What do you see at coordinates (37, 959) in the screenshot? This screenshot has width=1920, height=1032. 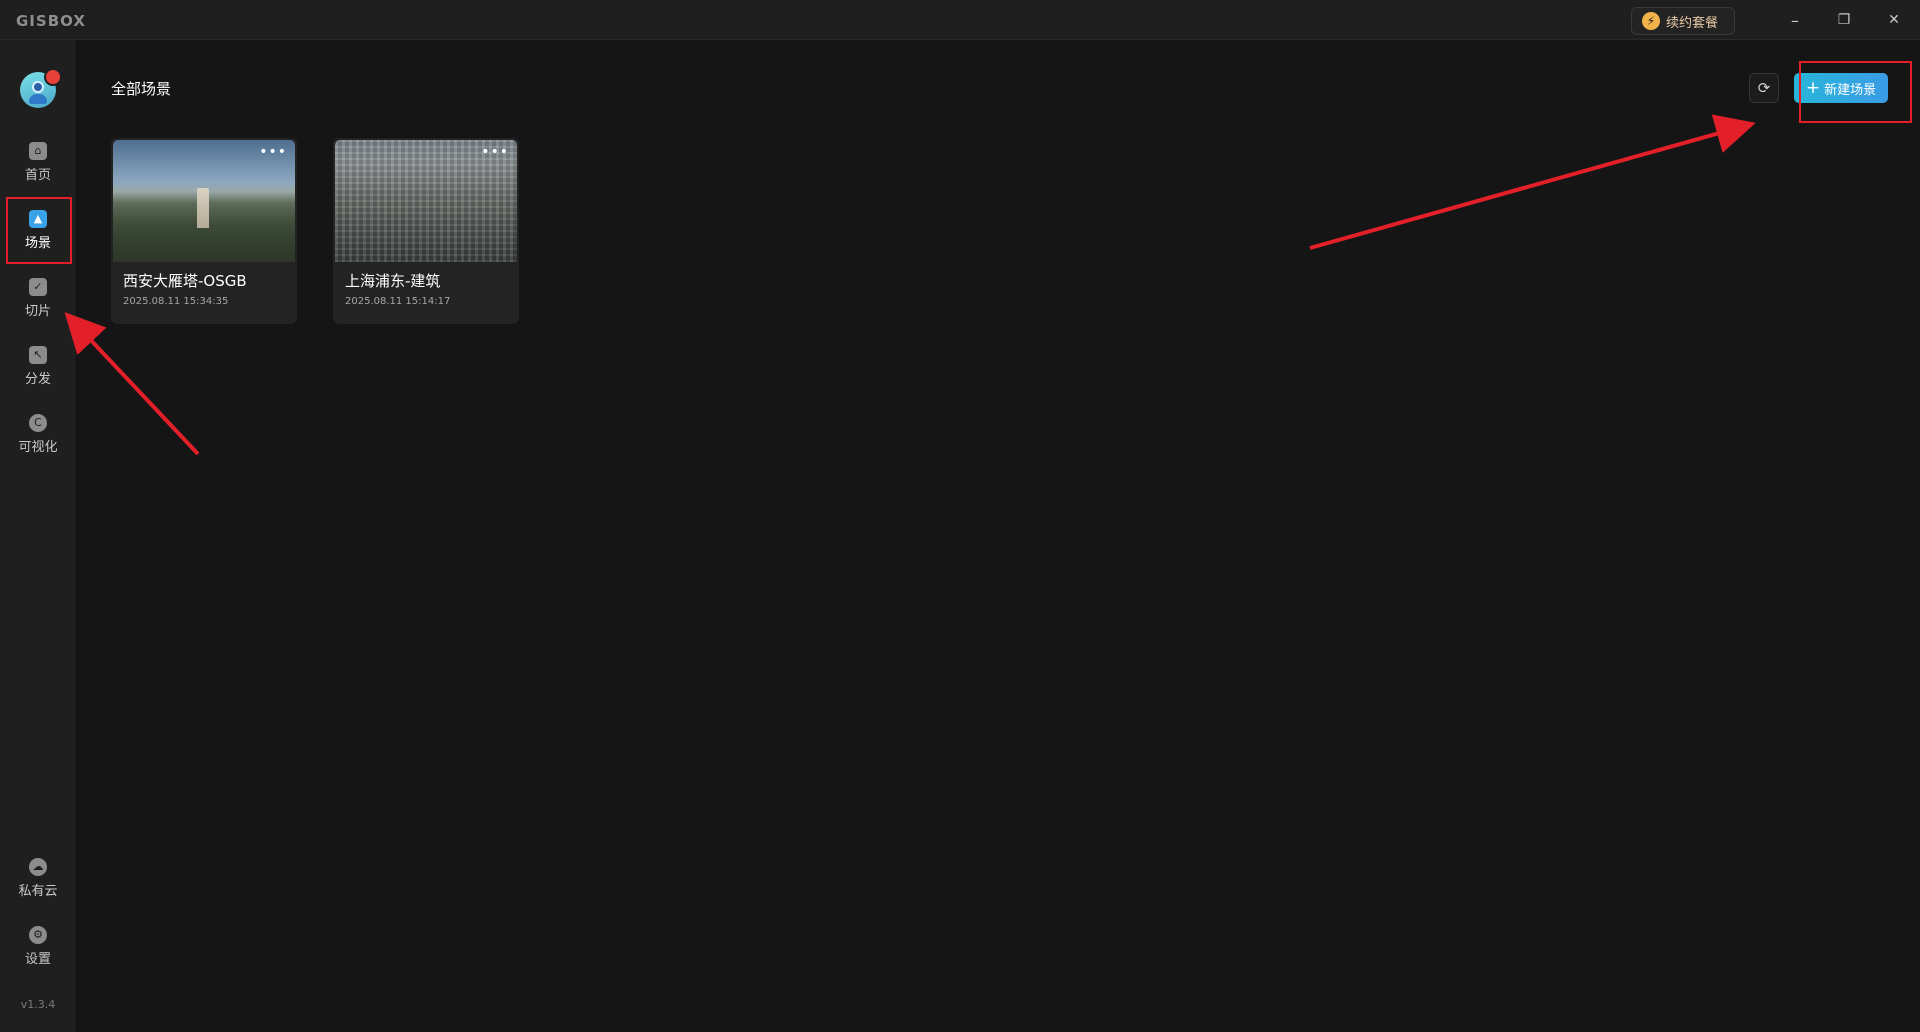 I see `sidebar-item-label: 设置` at bounding box center [37, 959].